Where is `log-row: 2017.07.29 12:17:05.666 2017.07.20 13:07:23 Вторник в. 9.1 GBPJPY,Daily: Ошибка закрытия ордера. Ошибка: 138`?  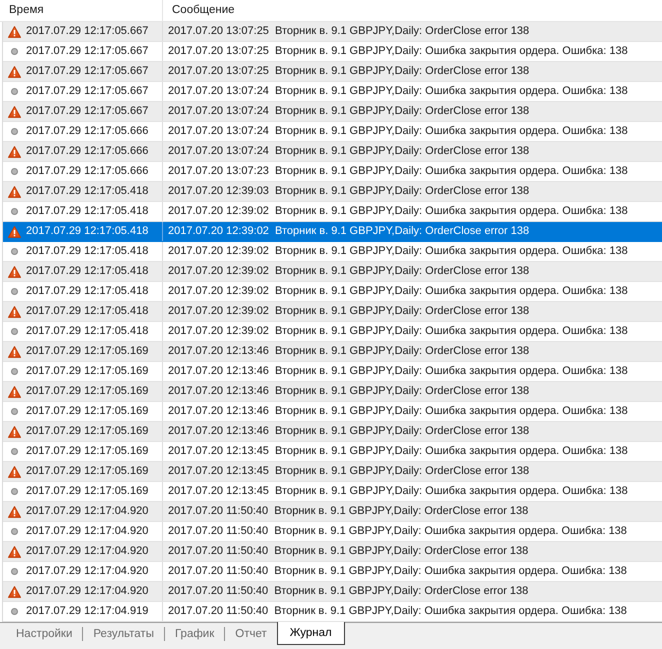
log-row: 2017.07.29 12:17:05.666 2017.07.20 13:07:23 Вторник в. 9.1 GBPJPY,Daily: Ошибка закрытия ордера. Ошибка: 138 is located at coordinates (332, 172).